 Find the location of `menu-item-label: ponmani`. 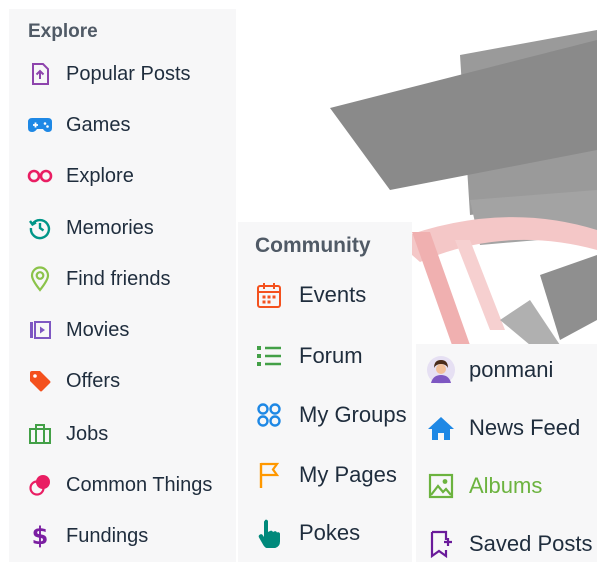

menu-item-label: ponmani is located at coordinates (511, 369).